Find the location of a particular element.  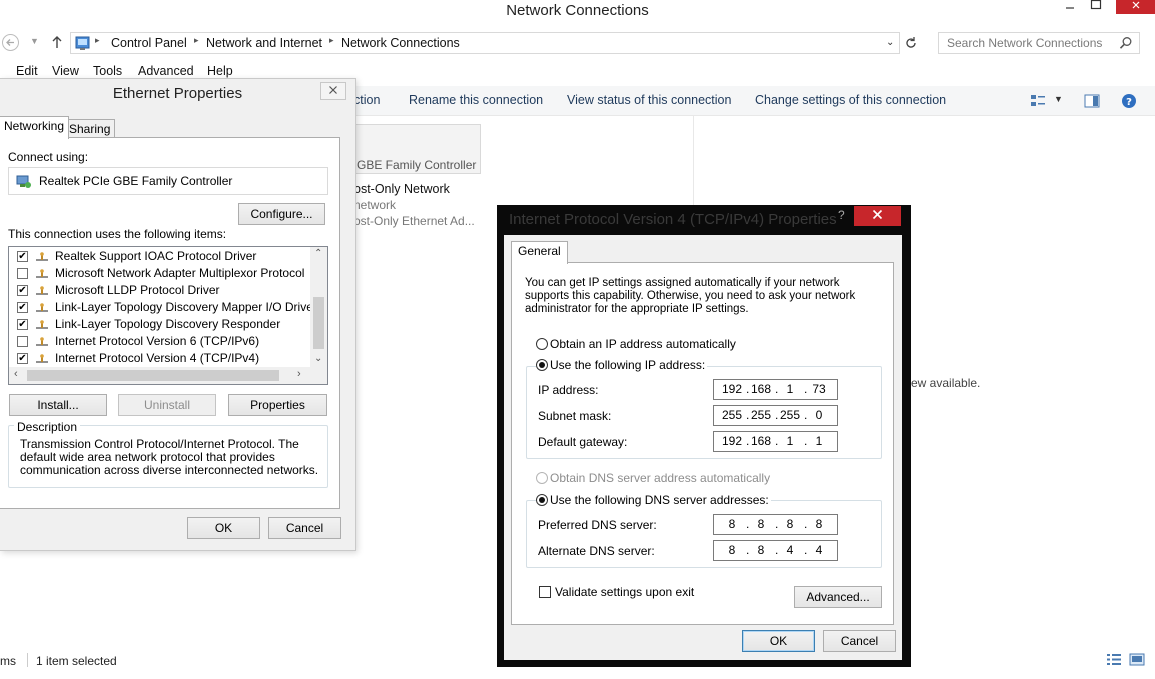

use-following-ip-label: Use the following IP address: is located at coordinates (628, 365).